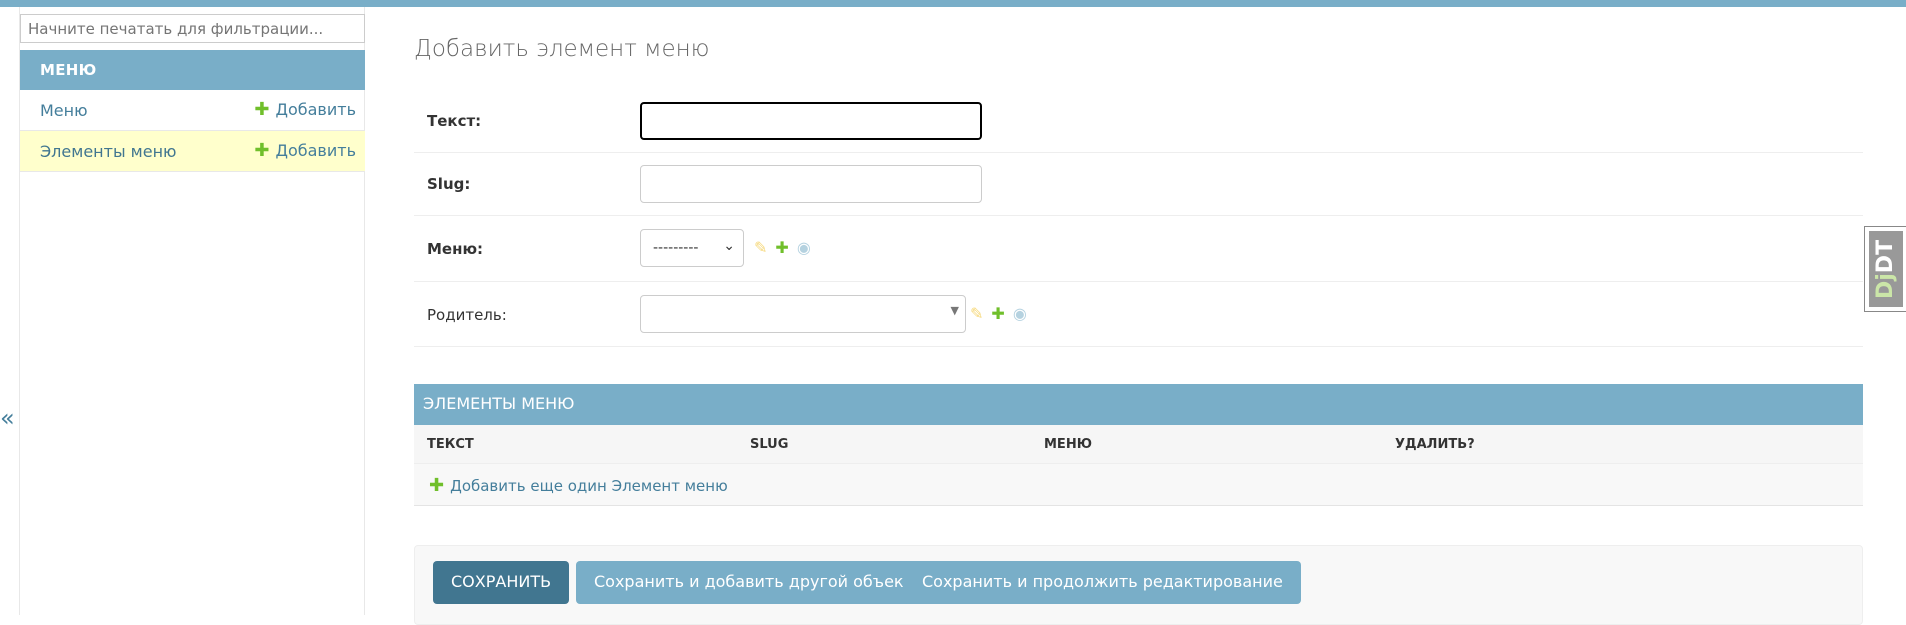 This screenshot has width=1906, height=625. What do you see at coordinates (811, 121) in the screenshot?
I see `text-input` at bounding box center [811, 121].